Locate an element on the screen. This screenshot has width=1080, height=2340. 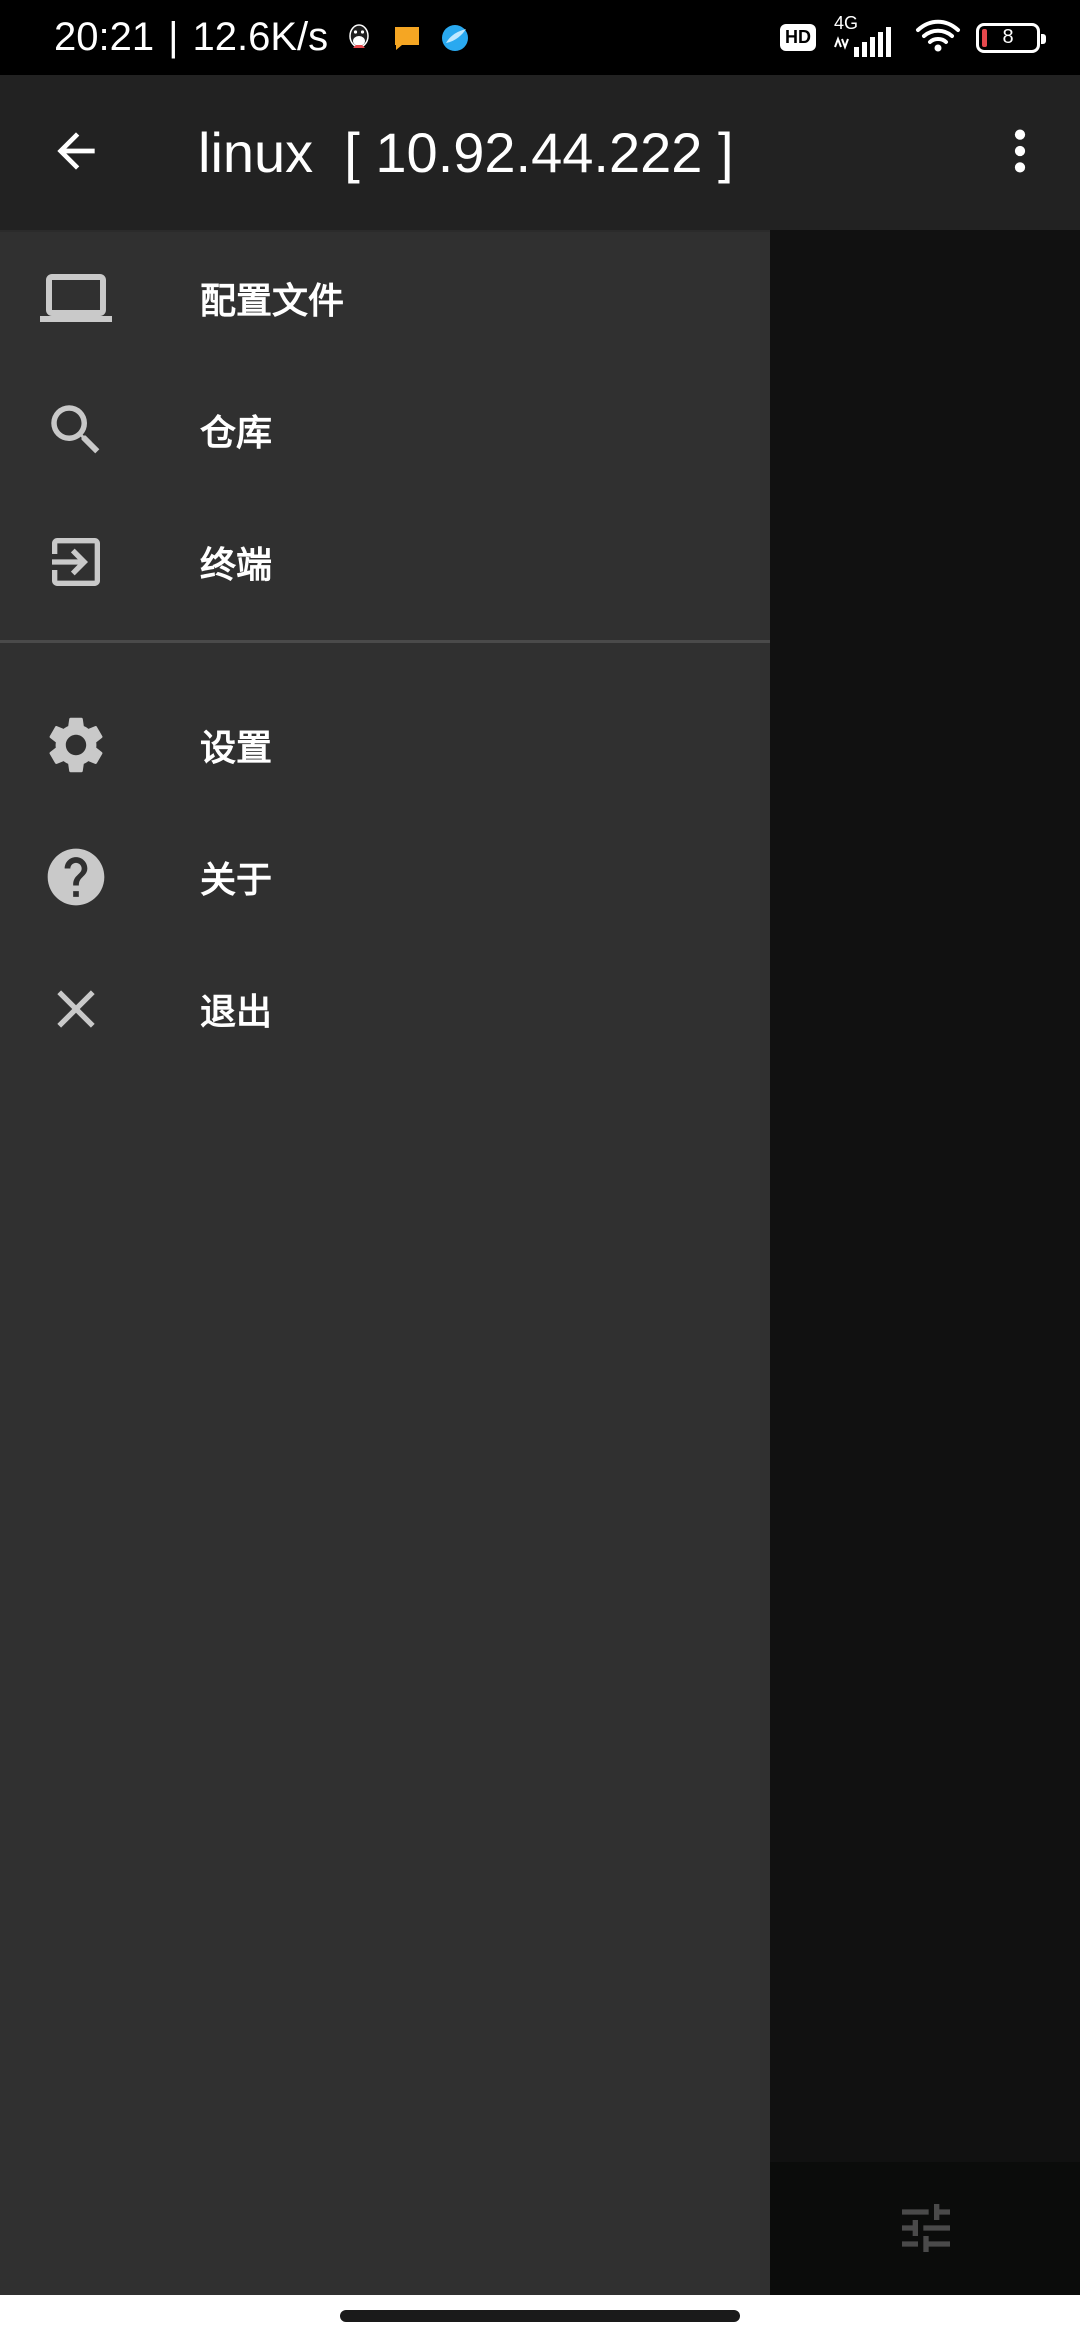
tune-button is located at coordinates (926, 2228).